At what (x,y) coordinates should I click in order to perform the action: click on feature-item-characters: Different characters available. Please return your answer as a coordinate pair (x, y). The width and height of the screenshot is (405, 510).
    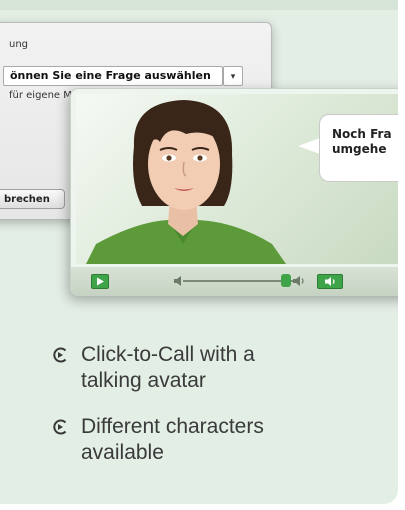
    Looking at the image, I should click on (212, 440).